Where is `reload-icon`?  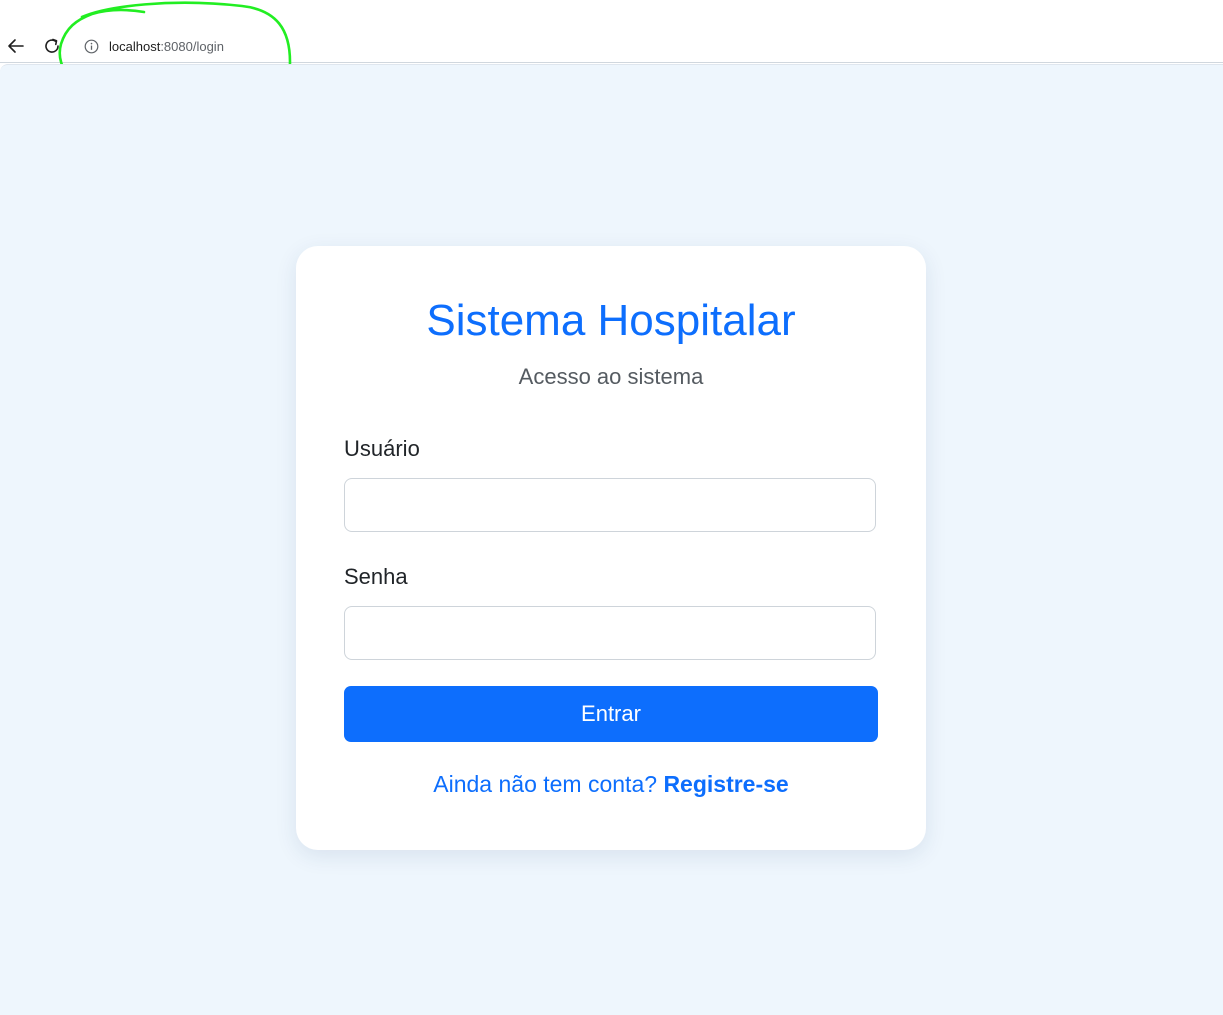
reload-icon is located at coordinates (52, 45).